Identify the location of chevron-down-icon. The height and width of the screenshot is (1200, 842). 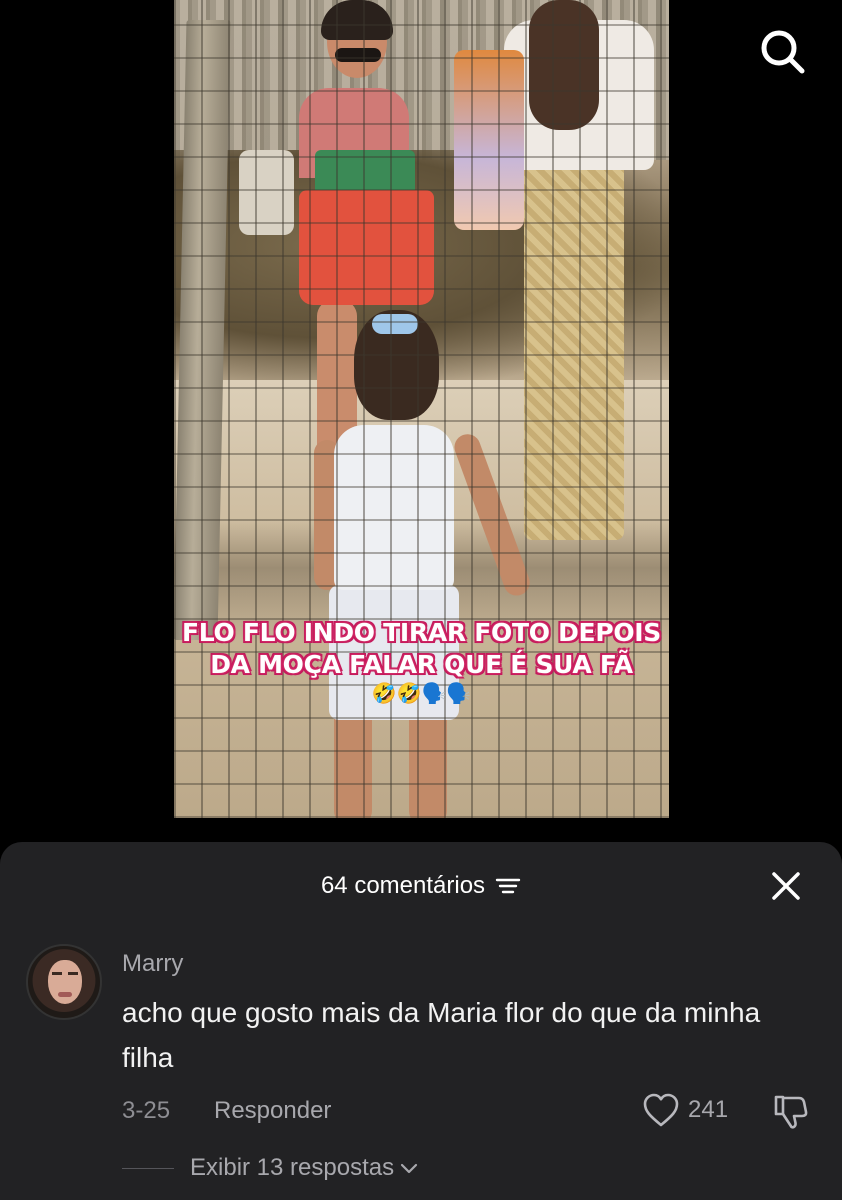
(409, 1168).